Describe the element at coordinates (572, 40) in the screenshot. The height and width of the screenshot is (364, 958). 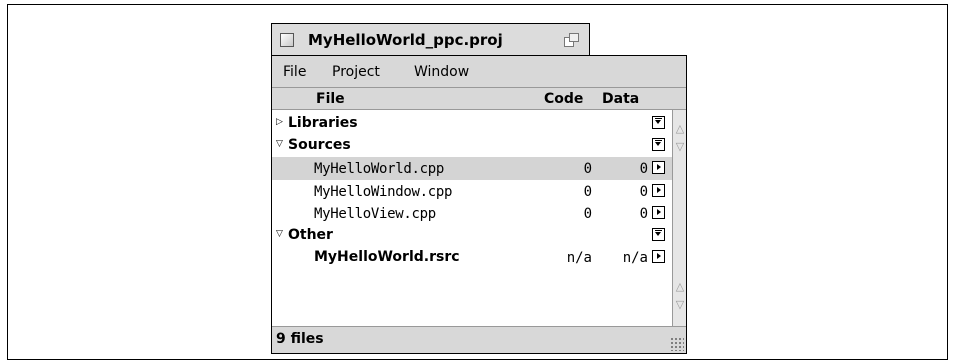
I see `zoom-box-icon` at that location.